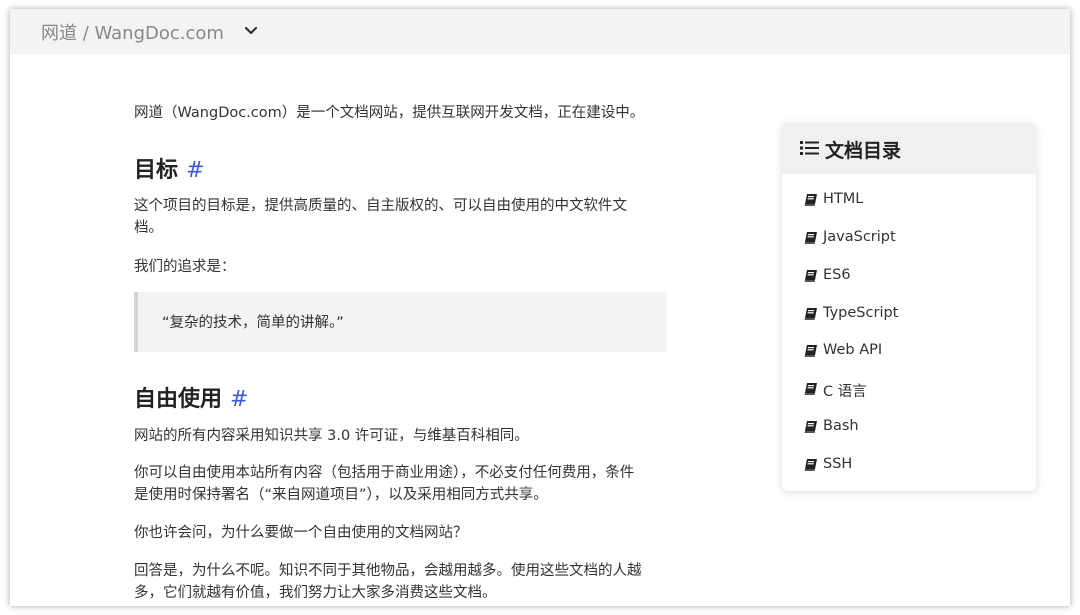 The height and width of the screenshot is (615, 1080). What do you see at coordinates (909, 148) in the screenshot?
I see `toc-header: 文档目录` at bounding box center [909, 148].